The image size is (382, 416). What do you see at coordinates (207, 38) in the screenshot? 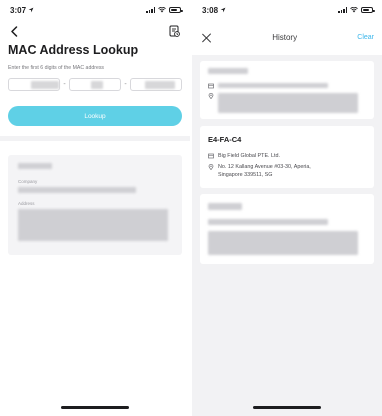
I see `close-icon` at bounding box center [207, 38].